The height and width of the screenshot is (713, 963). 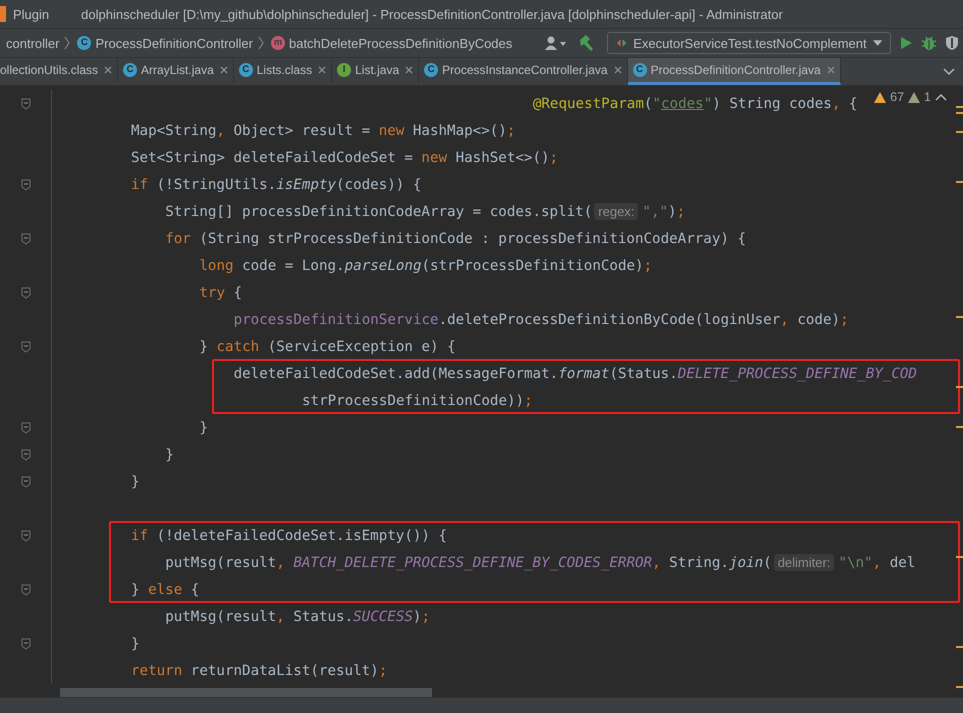 I want to click on code-text: putMsg(result, BATCH_DELETE_PROCESS_DEFINE_BY_CODES_ERROR, String.join(, so click(x=468, y=562).